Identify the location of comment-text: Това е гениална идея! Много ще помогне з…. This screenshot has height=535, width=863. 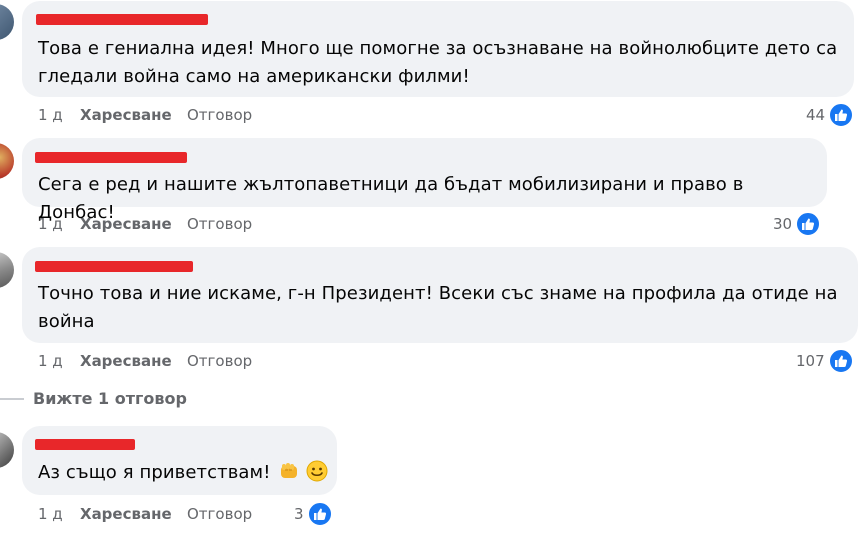
(438, 62).